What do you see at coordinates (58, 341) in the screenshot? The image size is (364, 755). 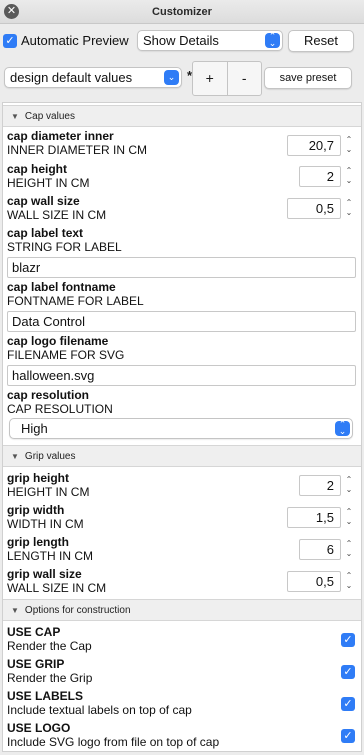 I see `param-name: cap logo filename` at bounding box center [58, 341].